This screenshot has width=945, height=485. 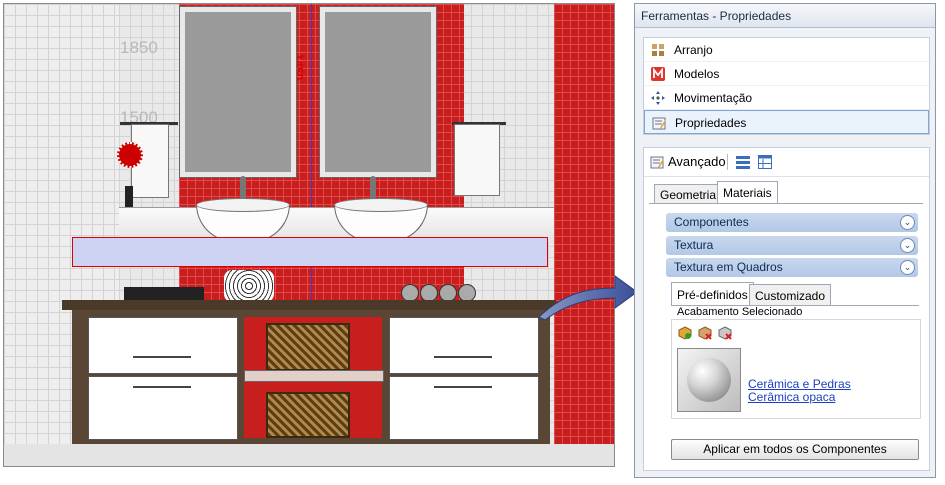 What do you see at coordinates (792, 245) in the screenshot?
I see `section-textura: Textura ⌄` at bounding box center [792, 245].